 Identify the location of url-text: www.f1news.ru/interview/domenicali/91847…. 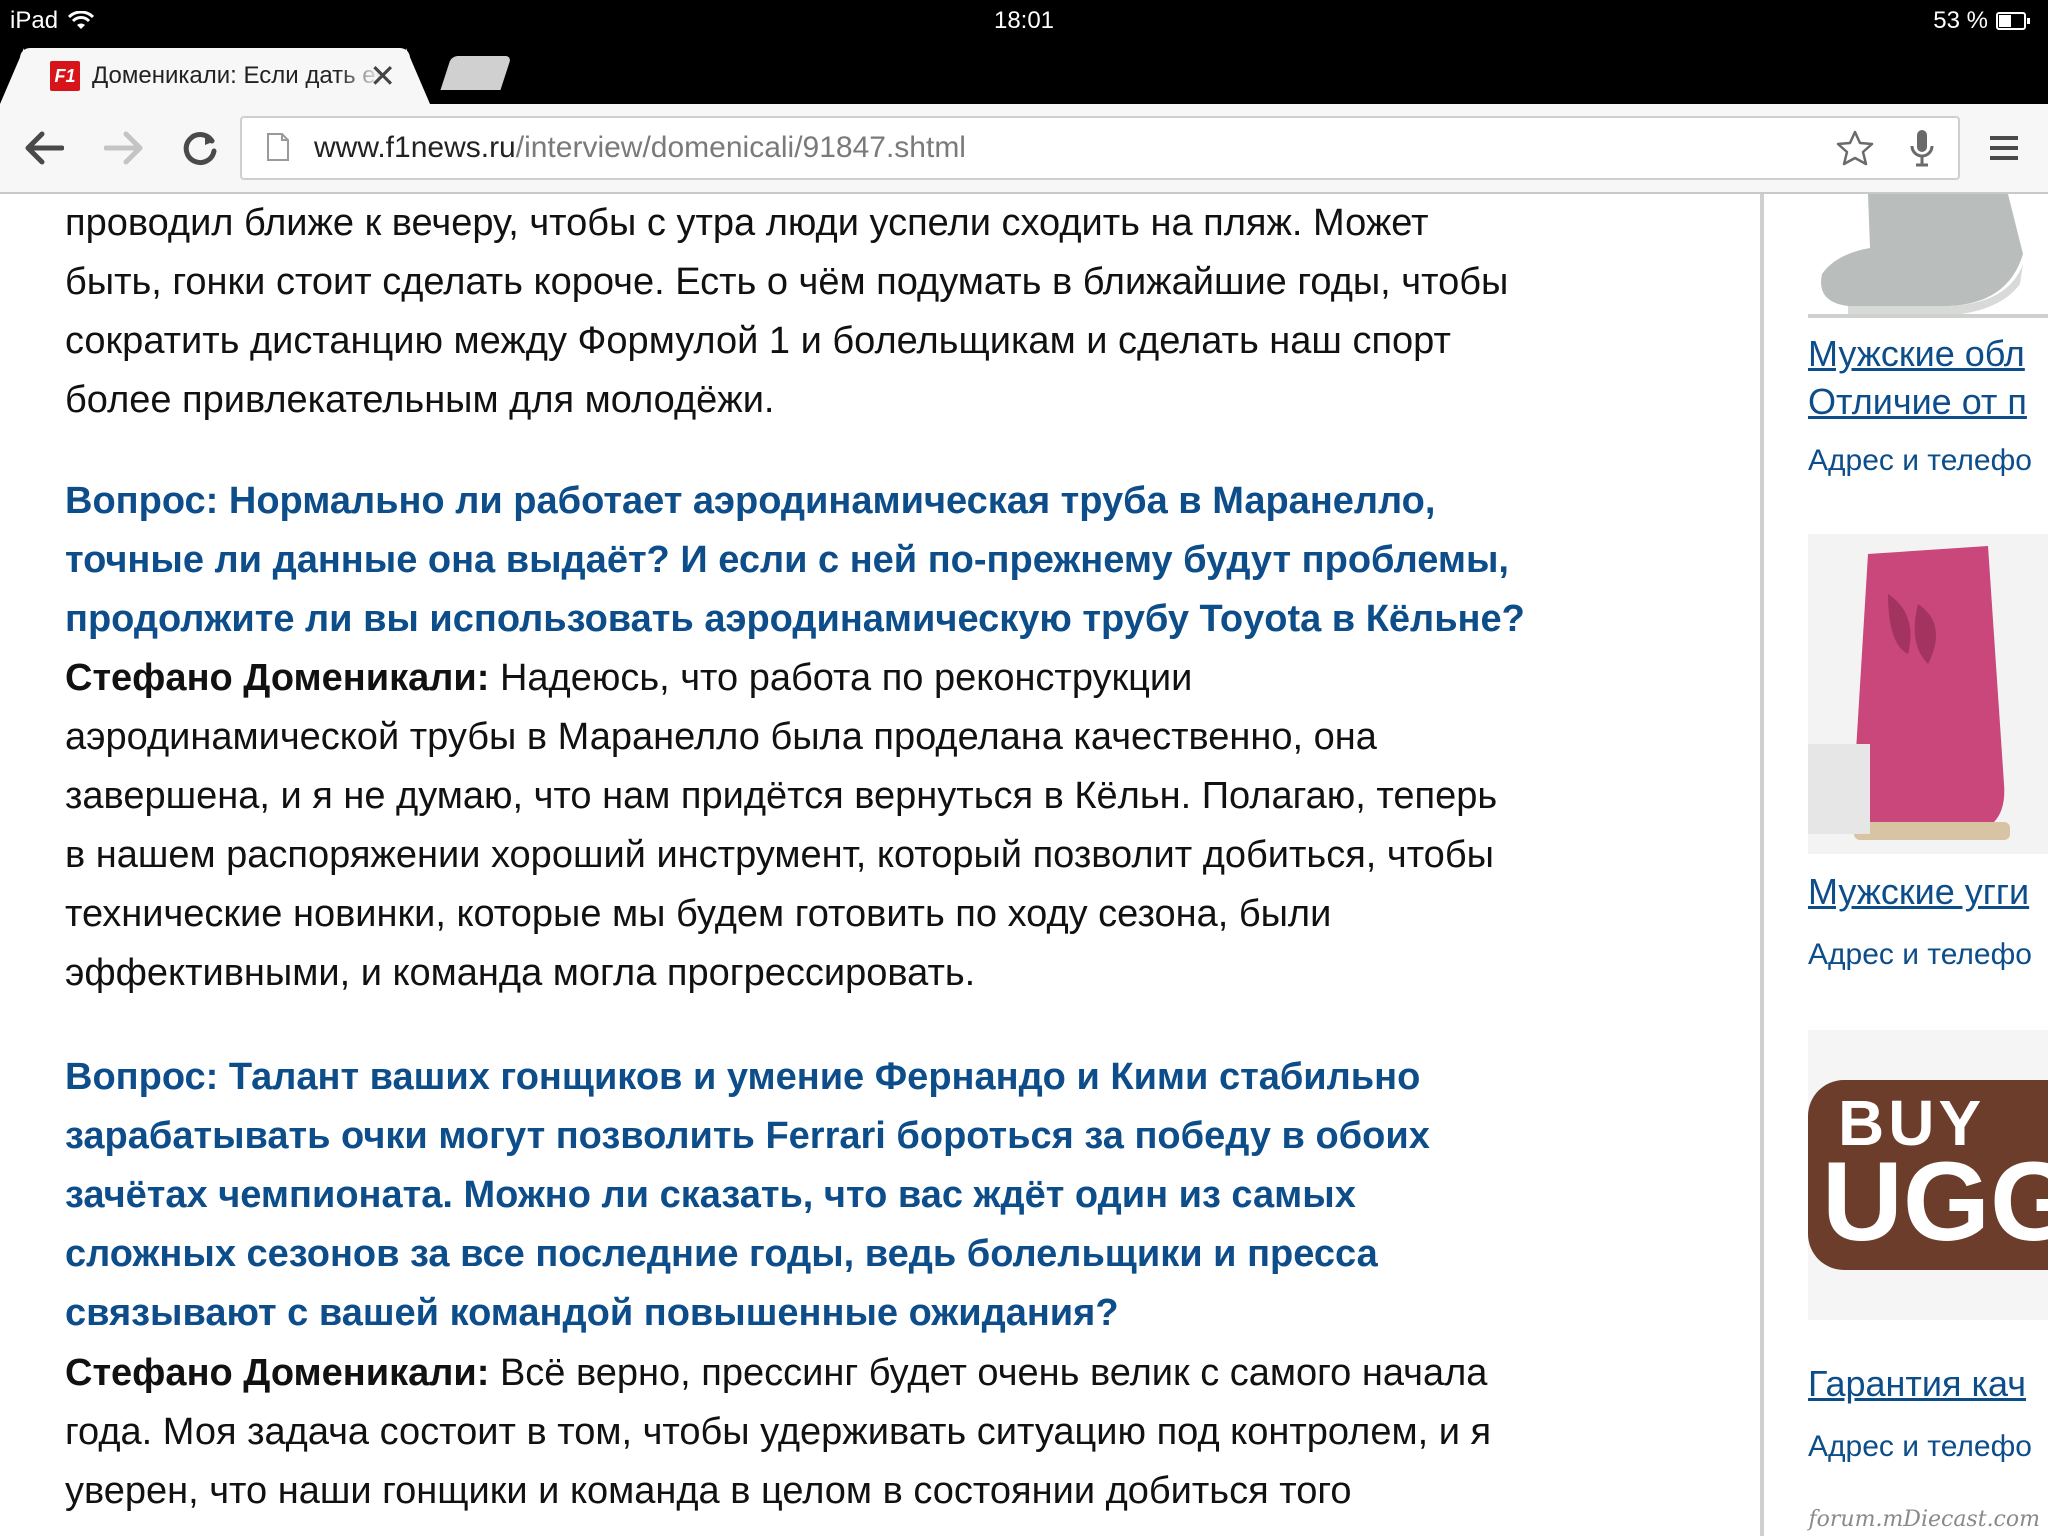
(640, 148).